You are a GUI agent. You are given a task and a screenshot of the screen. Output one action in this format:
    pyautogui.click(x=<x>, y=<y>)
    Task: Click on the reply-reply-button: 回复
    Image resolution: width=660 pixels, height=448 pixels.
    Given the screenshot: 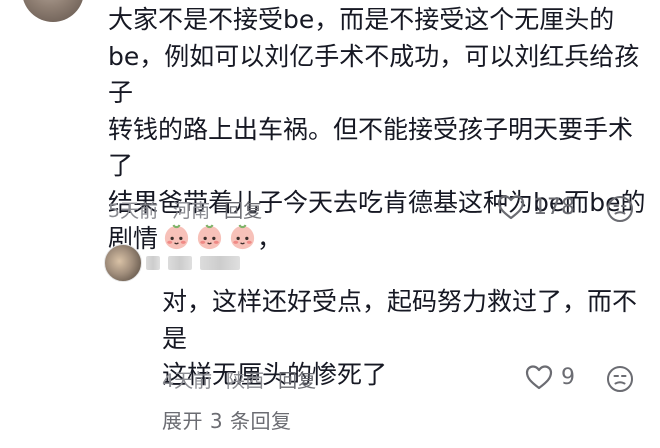 What is the action you would take?
    pyautogui.click(x=297, y=381)
    